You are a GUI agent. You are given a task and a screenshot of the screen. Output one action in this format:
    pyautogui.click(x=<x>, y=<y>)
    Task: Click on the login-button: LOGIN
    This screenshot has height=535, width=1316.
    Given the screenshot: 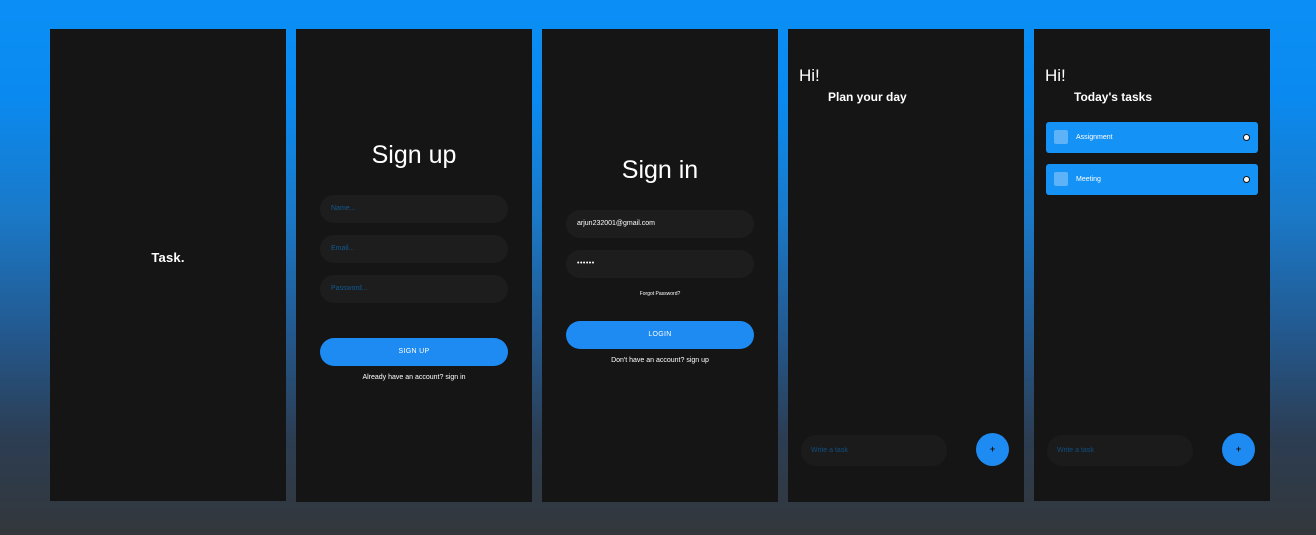 What is the action you would take?
    pyautogui.click(x=660, y=335)
    